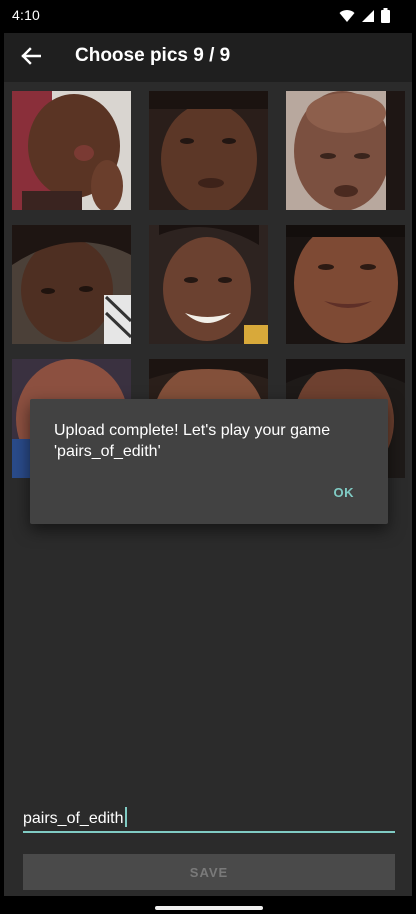 The height and width of the screenshot is (914, 416). What do you see at coordinates (125, 817) in the screenshot?
I see `text-cursor` at bounding box center [125, 817].